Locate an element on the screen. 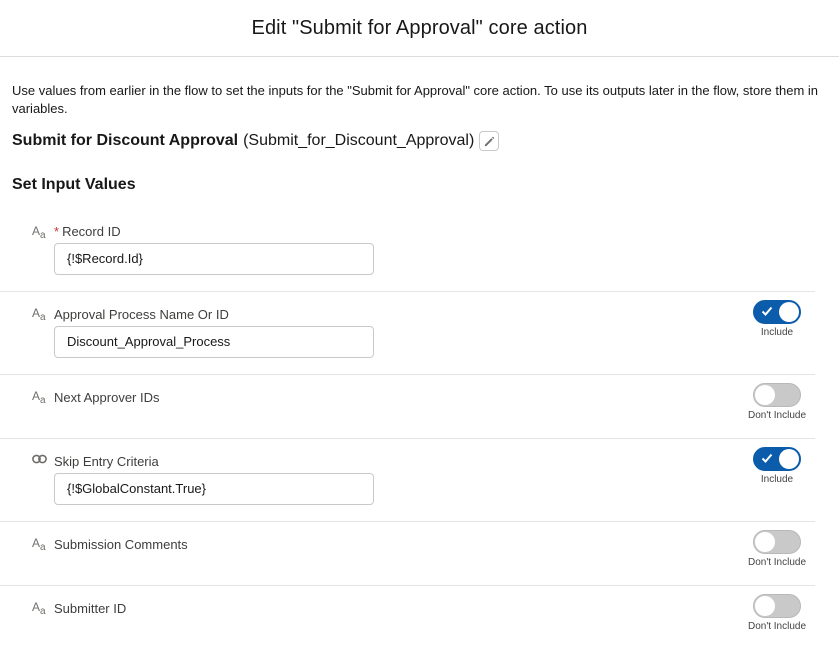 Image resolution: width=839 pixels, height=663 pixels. pencil-icon is located at coordinates (489, 141).